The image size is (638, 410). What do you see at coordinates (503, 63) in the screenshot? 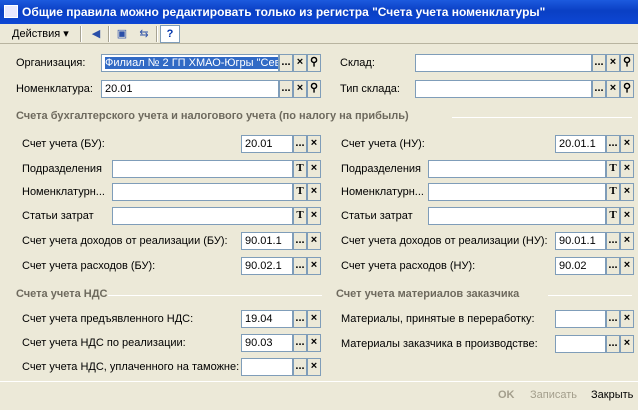
I see `warehouse-field` at bounding box center [503, 63].